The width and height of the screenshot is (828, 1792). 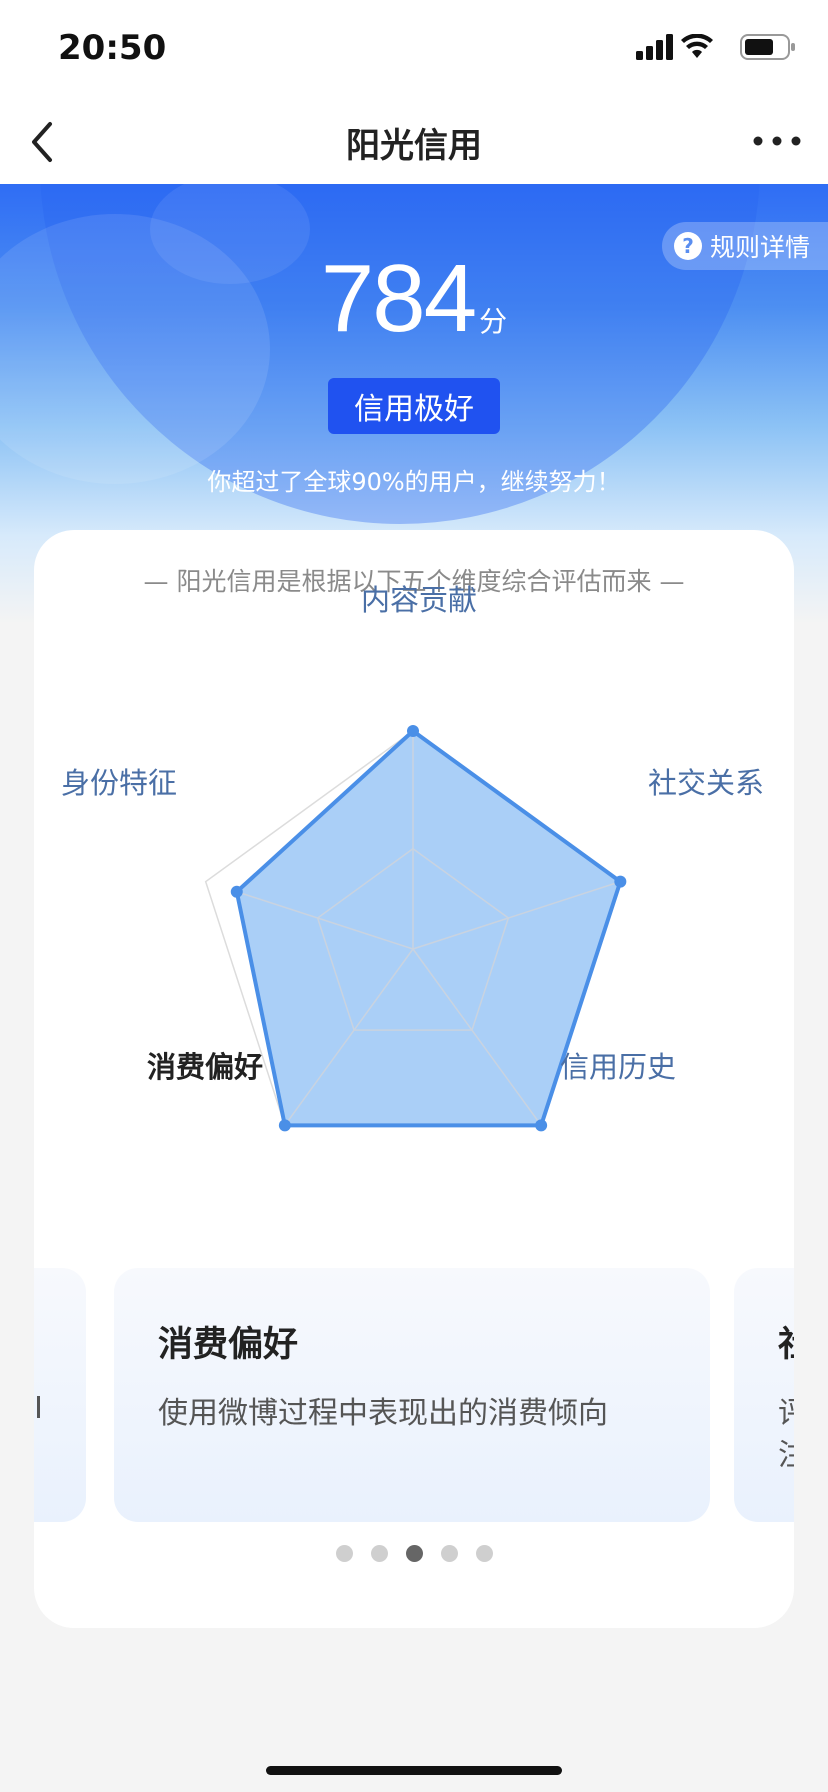 I want to click on status-bar: 20:50, so click(x=414, y=49).